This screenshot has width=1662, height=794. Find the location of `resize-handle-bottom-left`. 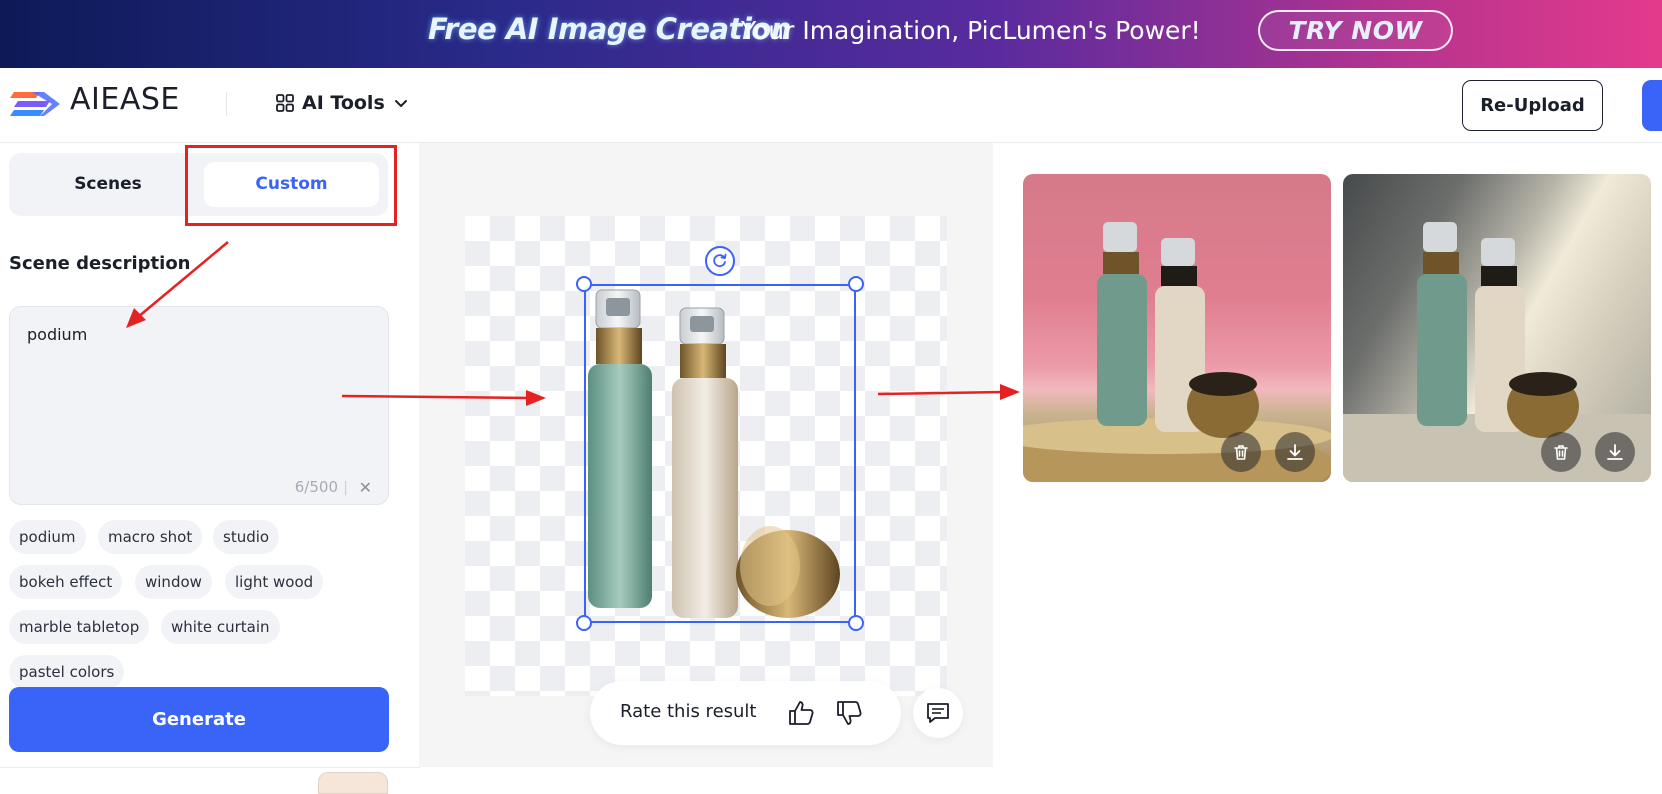

resize-handle-bottom-left is located at coordinates (584, 623).